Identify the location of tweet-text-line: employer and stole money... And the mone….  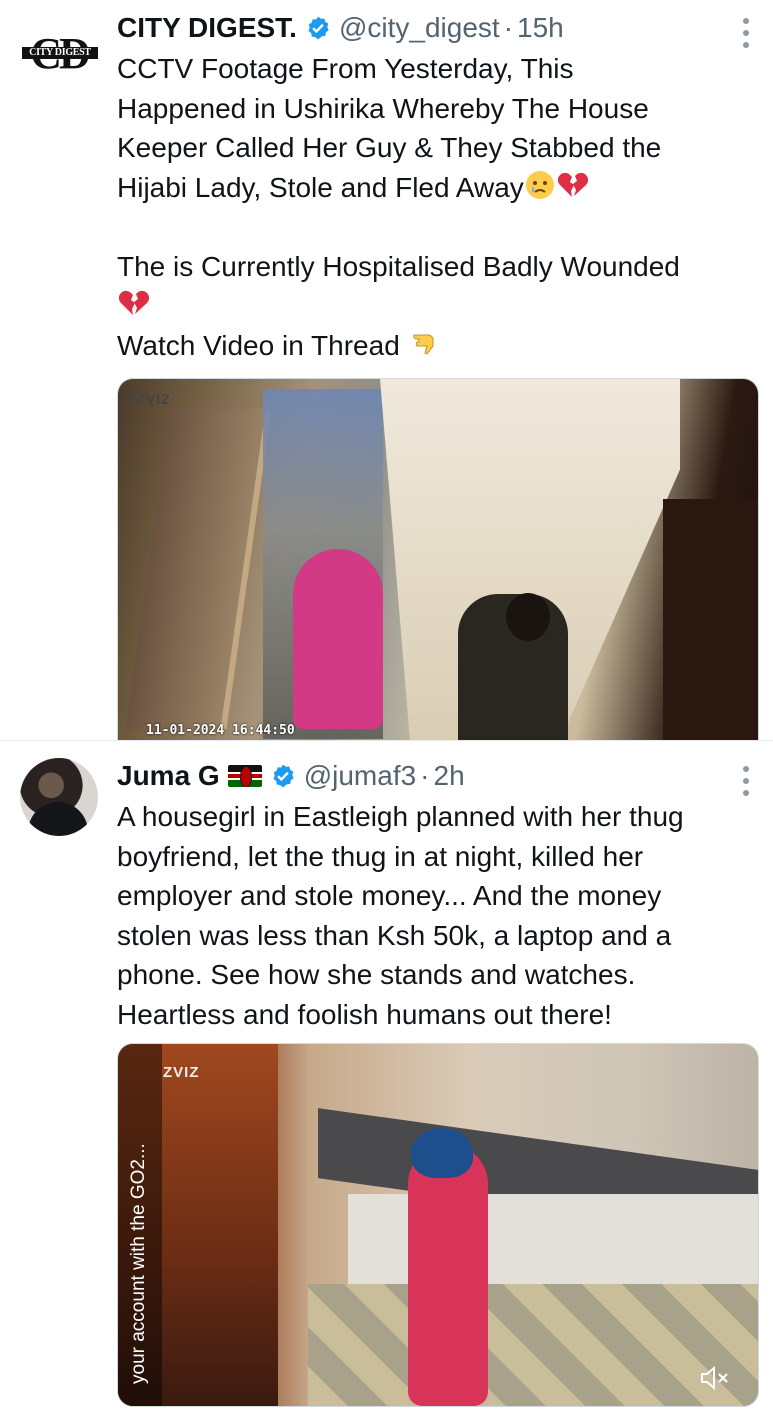
(389, 895).